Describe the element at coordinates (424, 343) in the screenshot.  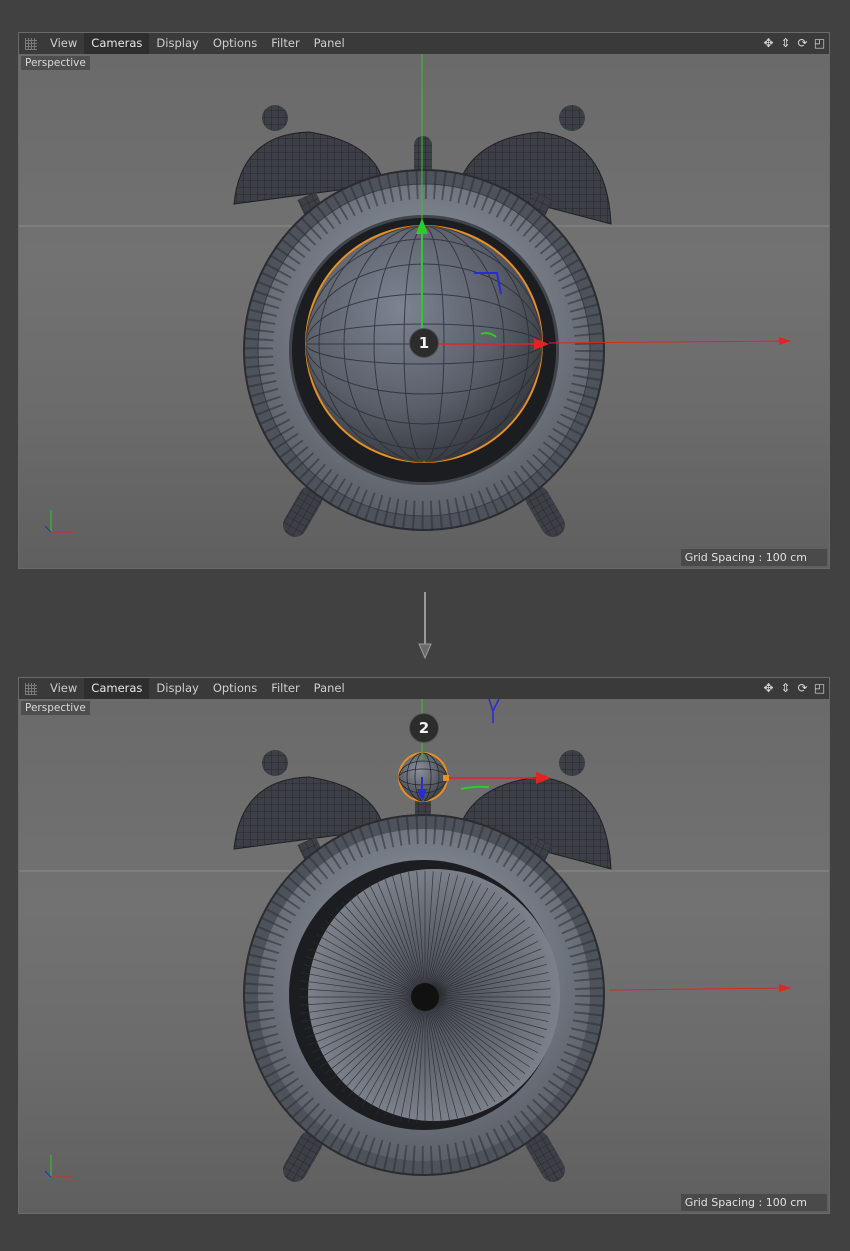
I see `step-badge: 1` at that location.